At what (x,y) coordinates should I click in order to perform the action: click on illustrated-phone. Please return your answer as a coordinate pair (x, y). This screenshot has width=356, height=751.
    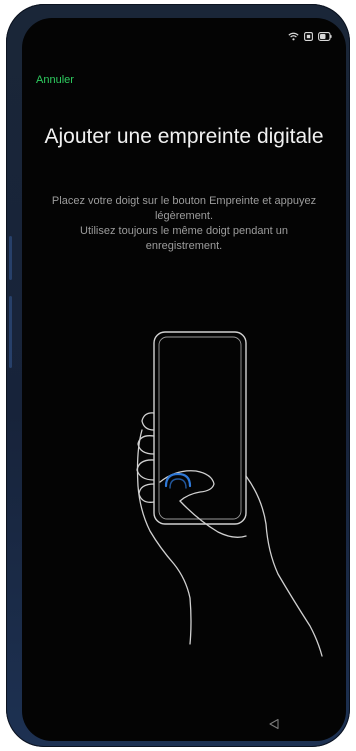
    Looking at the image, I should click on (200, 428).